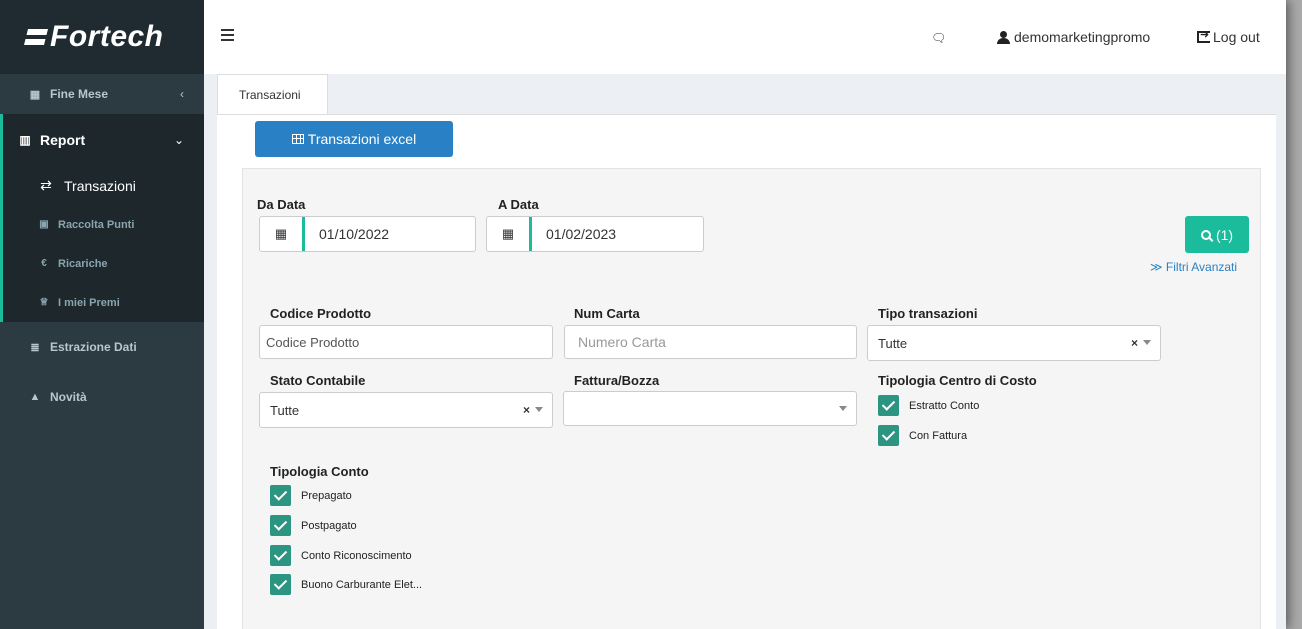 The width and height of the screenshot is (1302, 629). Describe the element at coordinates (1205, 234) in the screenshot. I see `search-icon` at that location.